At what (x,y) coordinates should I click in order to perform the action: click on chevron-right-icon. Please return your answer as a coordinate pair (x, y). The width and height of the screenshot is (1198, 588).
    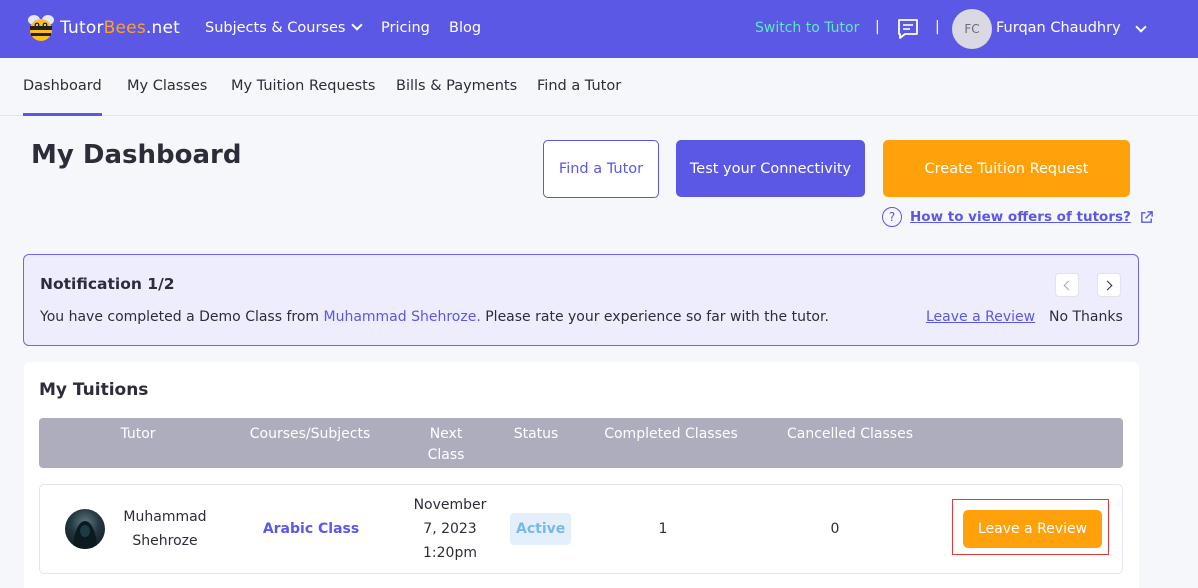
    Looking at the image, I should click on (1107, 285).